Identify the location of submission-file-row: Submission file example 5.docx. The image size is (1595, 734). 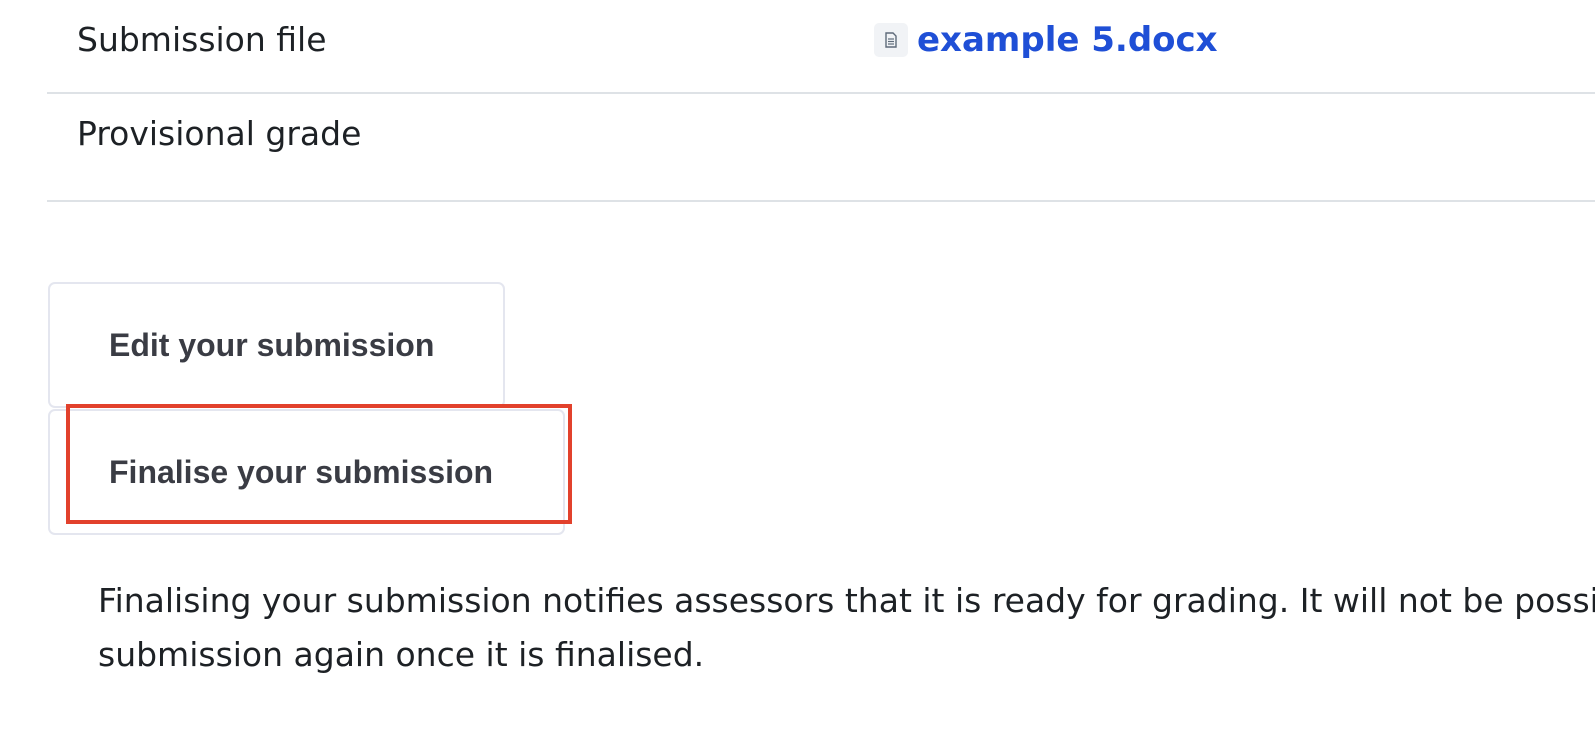
(821, 47).